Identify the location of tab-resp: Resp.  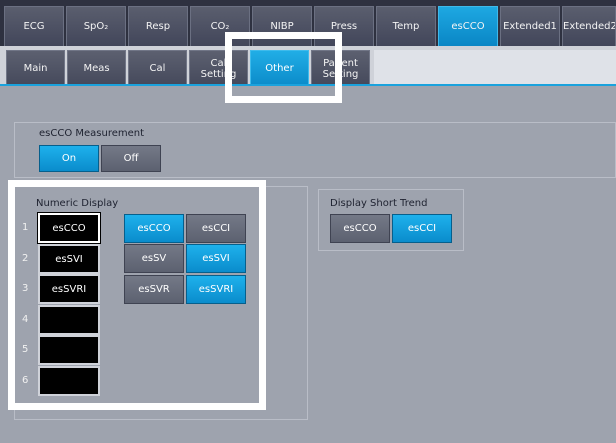
(158, 26).